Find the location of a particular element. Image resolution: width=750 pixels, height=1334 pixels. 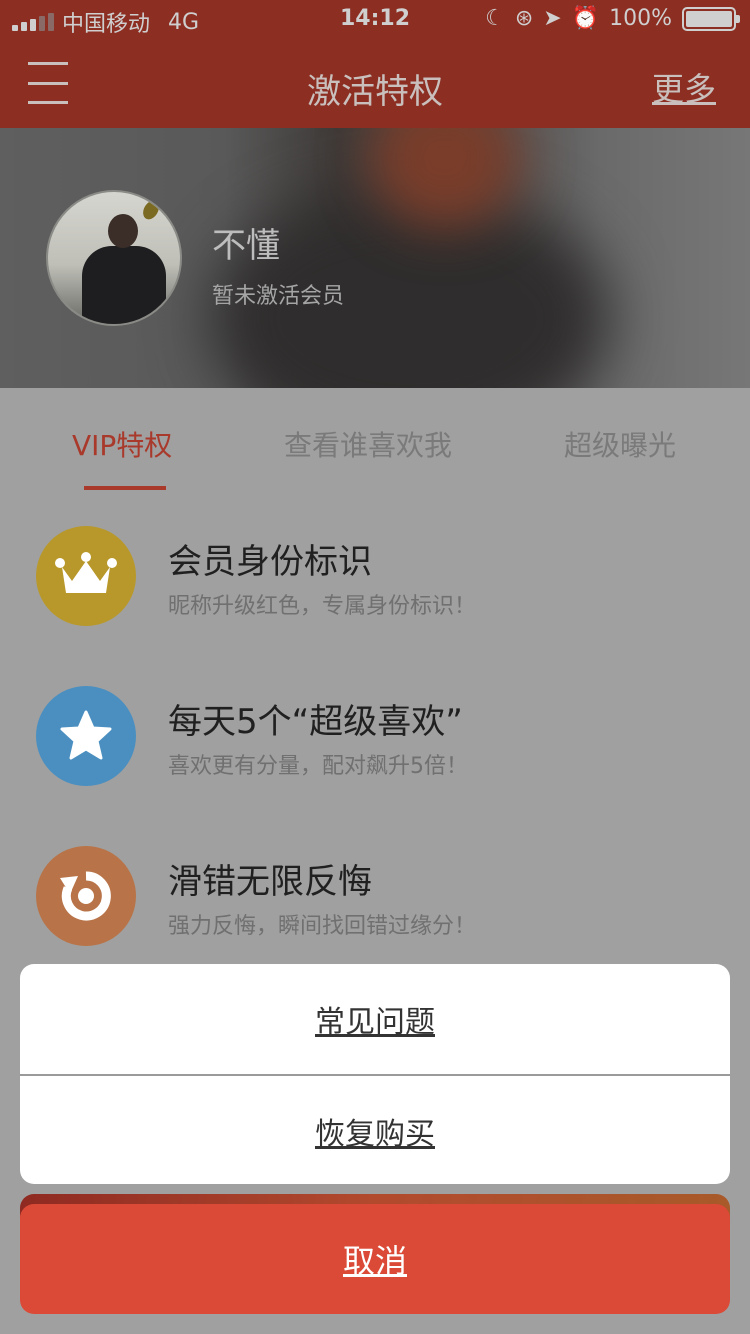

feature-title: 会员身份标识 is located at coordinates (270, 562).